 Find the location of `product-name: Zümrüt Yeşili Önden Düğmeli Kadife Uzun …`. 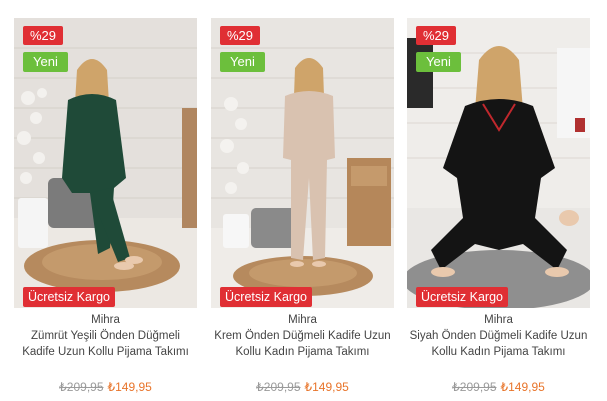

product-name: Zümrüt Yeşili Önden Düğmeli Kadife Uzun … is located at coordinates (105, 344).